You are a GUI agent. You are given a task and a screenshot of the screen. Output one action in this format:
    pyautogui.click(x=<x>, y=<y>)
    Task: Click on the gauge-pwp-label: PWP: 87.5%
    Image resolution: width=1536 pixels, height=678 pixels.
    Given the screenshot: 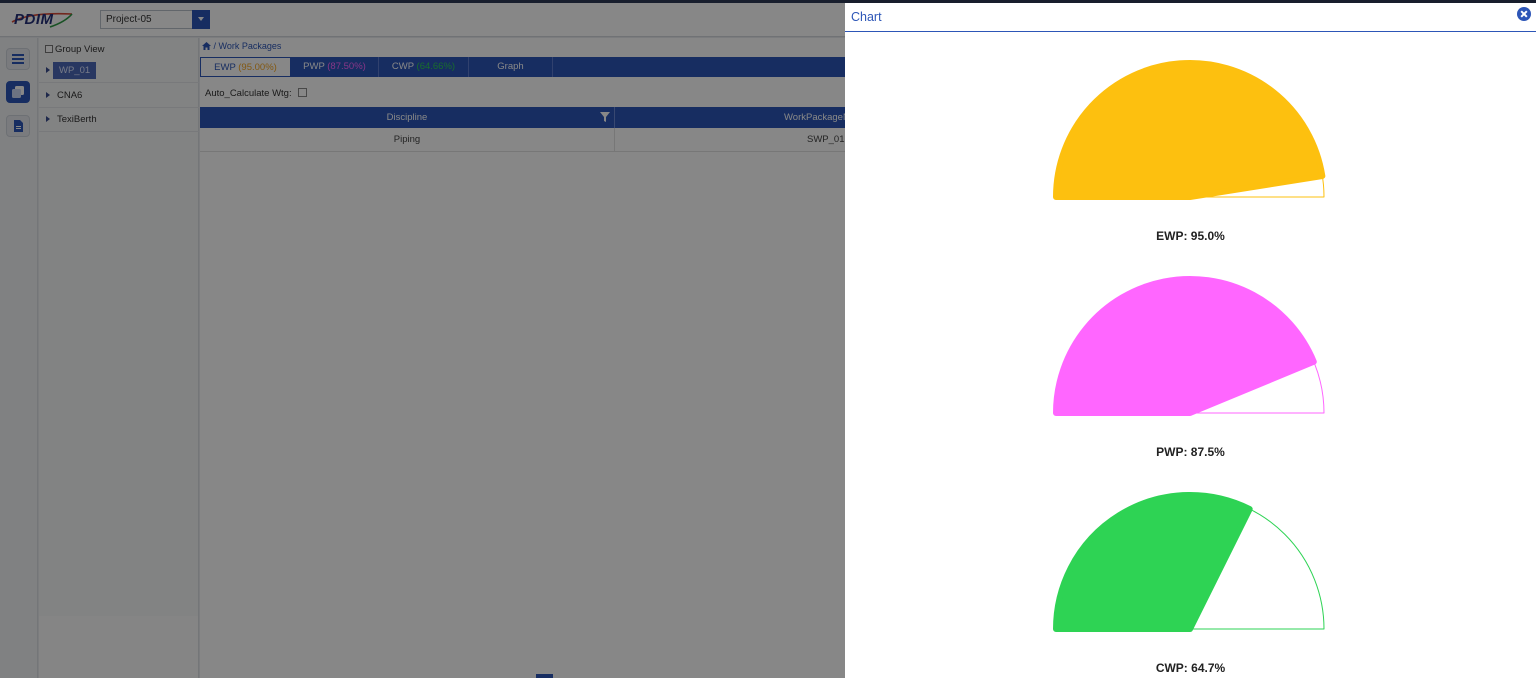 What is the action you would take?
    pyautogui.click(x=1190, y=452)
    